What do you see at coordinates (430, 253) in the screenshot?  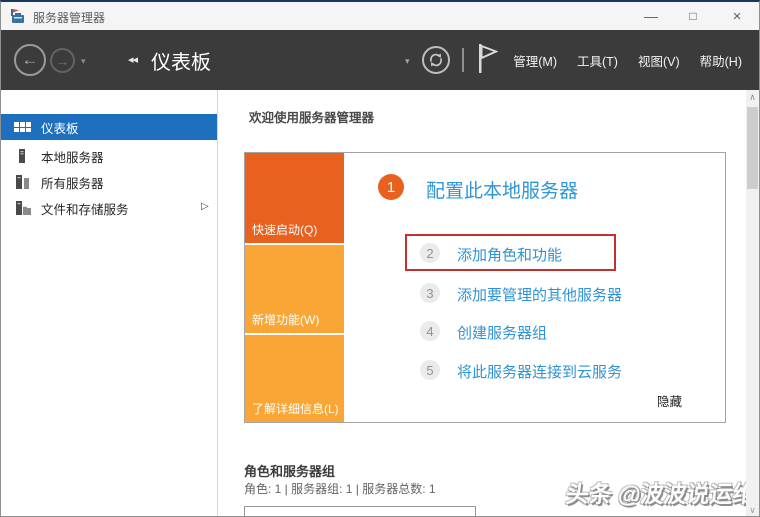 I see `step-2-badge: 2` at bounding box center [430, 253].